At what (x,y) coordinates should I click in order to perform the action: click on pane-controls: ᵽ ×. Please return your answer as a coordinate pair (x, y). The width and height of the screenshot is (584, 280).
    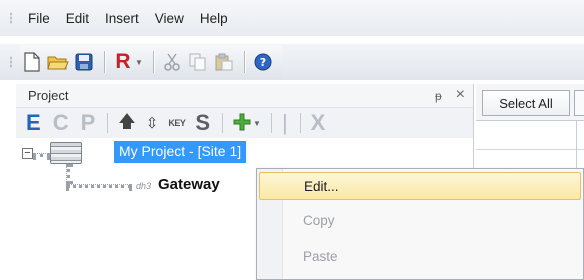
    Looking at the image, I should click on (450, 94).